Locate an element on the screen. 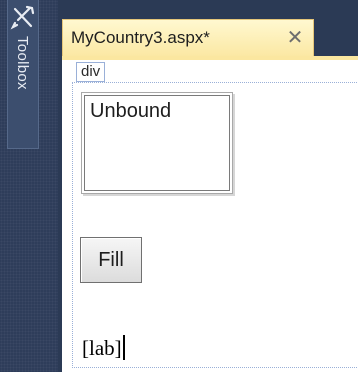  document-tab: MyCountry3.aspx* ✕ is located at coordinates (188, 39).